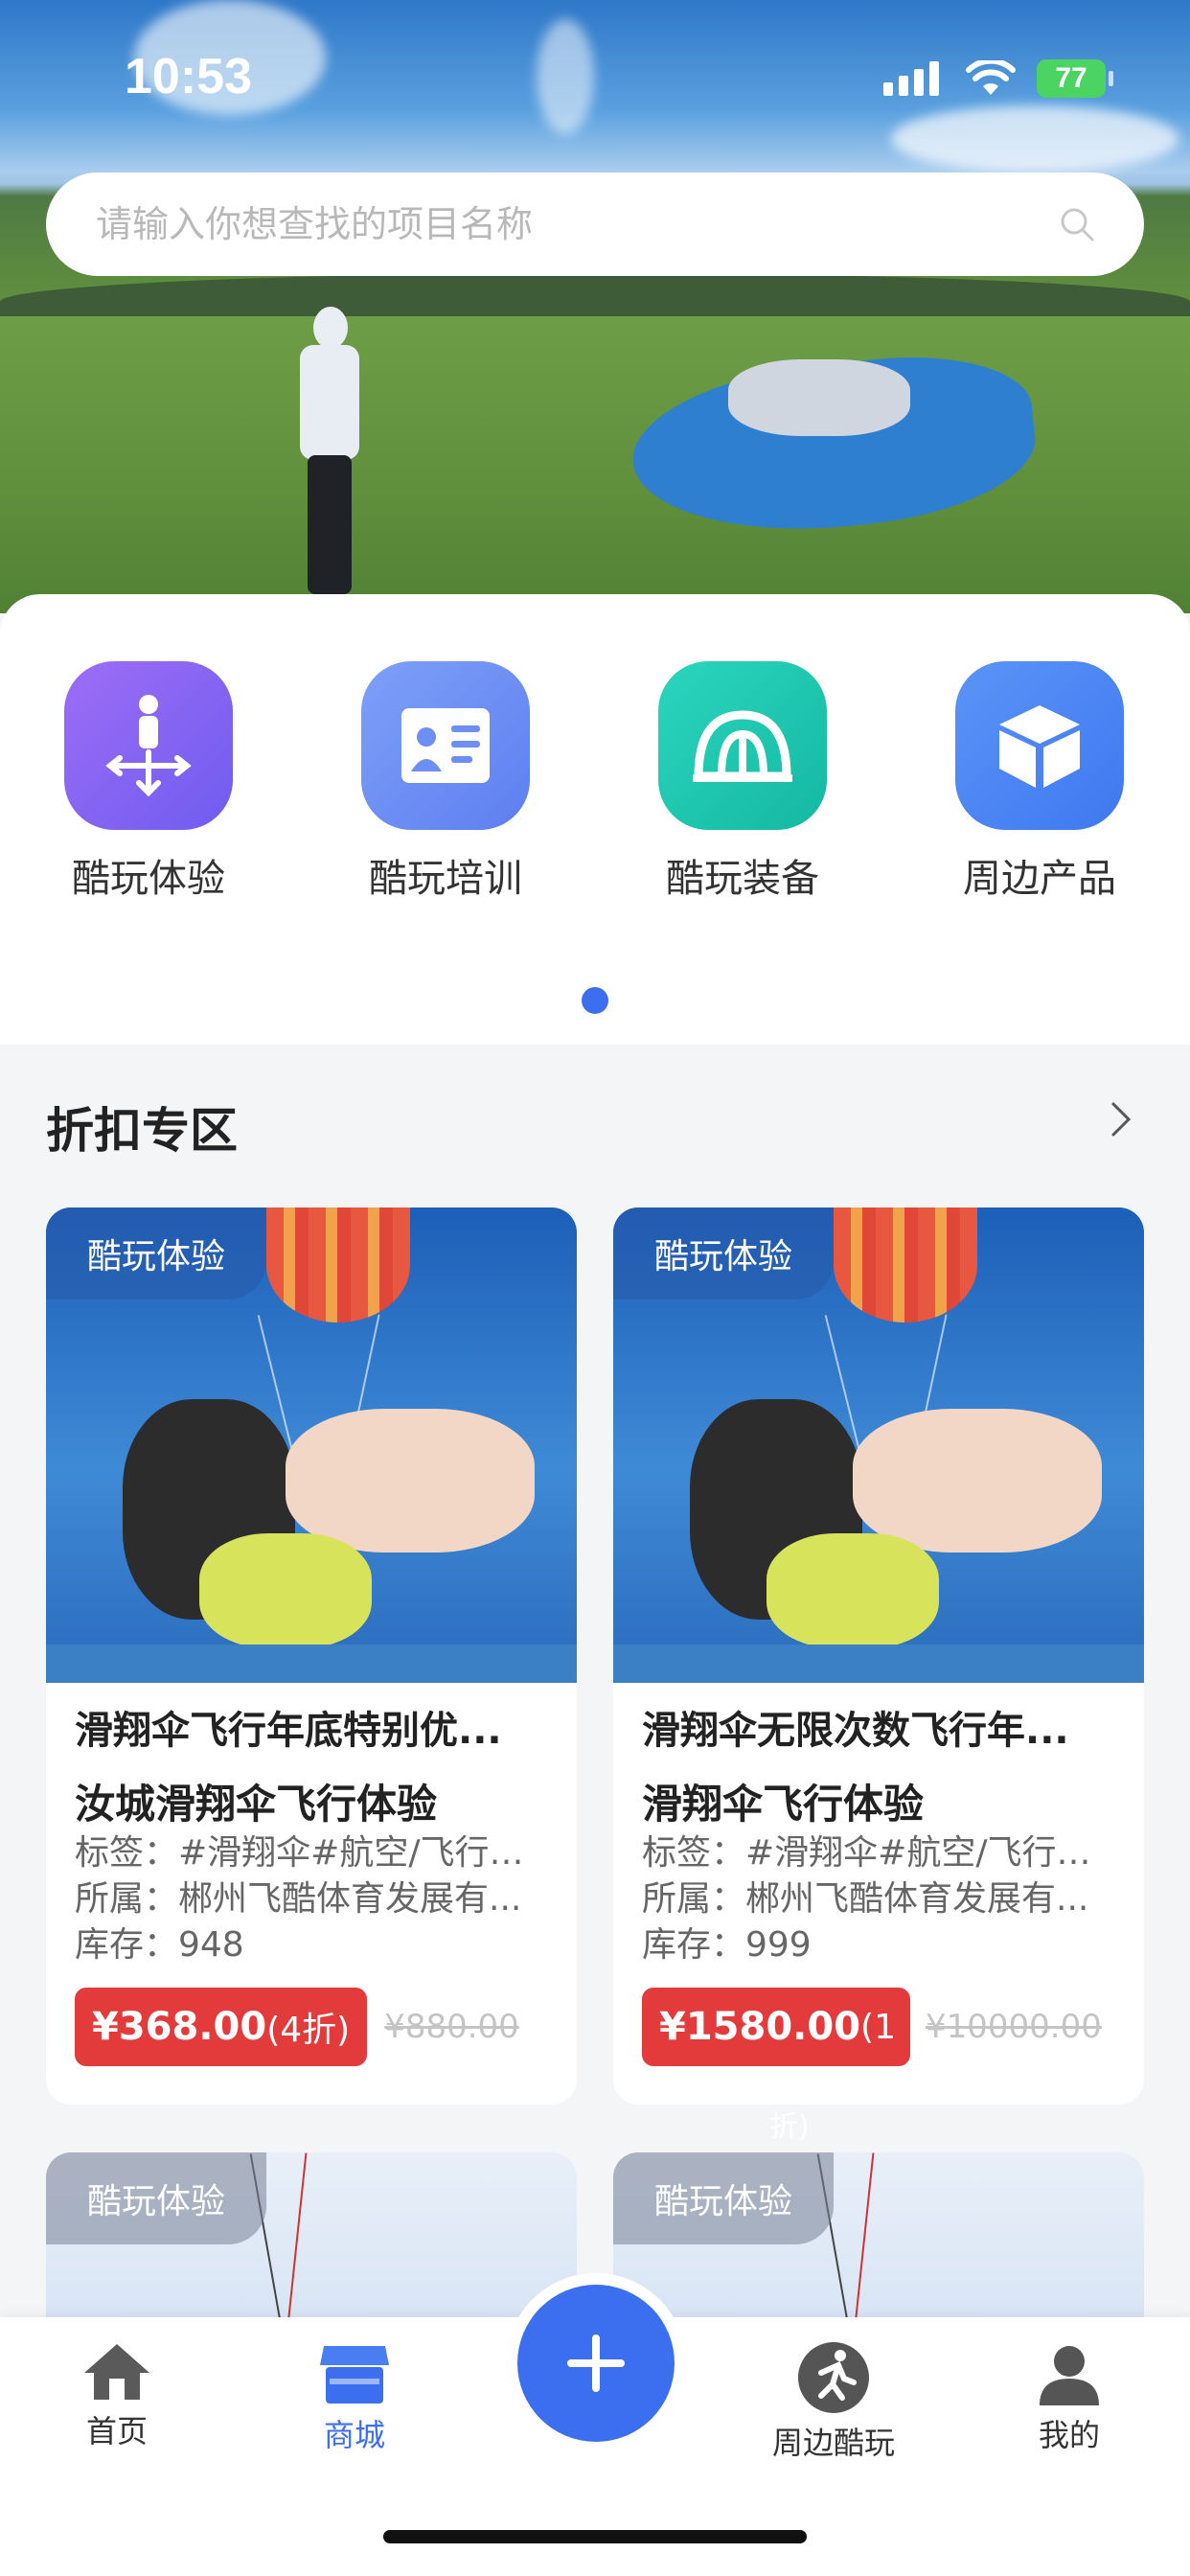 The width and height of the screenshot is (1190, 2576). What do you see at coordinates (148, 745) in the screenshot?
I see `person-arrows-icon` at bounding box center [148, 745].